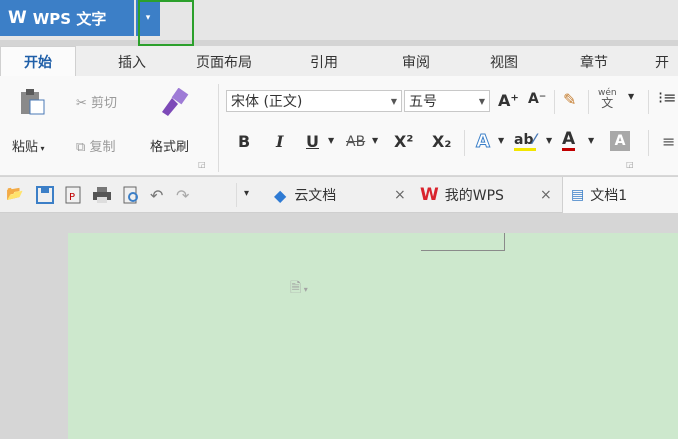 Image resolution: width=678 pixels, height=439 pixels. I want to click on superscript-button: X², so click(403, 141).